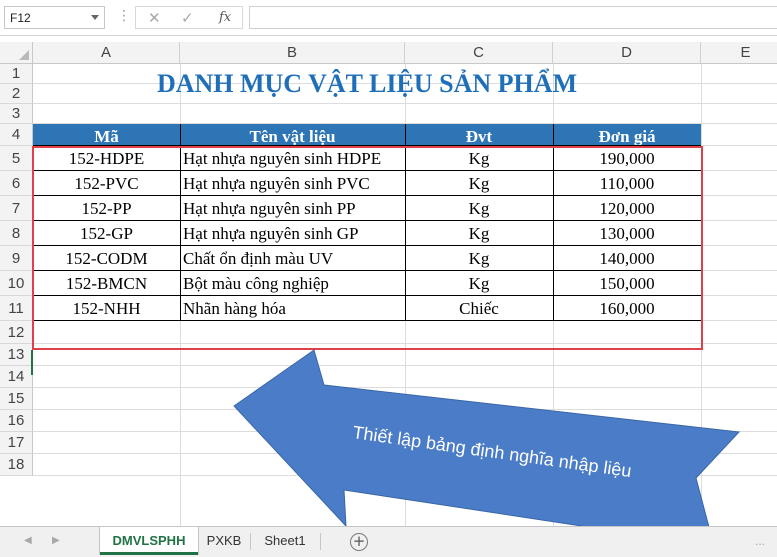 The width and height of the screenshot is (777, 557). I want to click on column-header-c: C, so click(479, 53).